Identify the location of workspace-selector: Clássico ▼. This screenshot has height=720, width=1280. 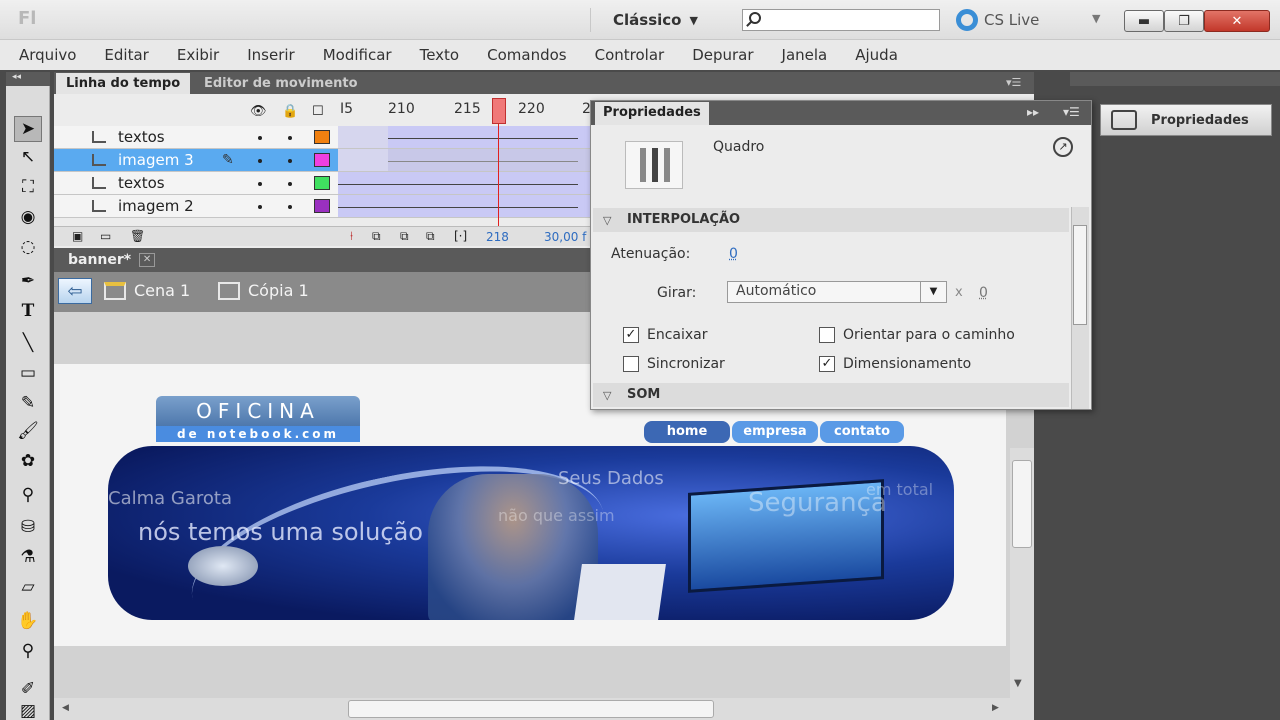
(644, 20).